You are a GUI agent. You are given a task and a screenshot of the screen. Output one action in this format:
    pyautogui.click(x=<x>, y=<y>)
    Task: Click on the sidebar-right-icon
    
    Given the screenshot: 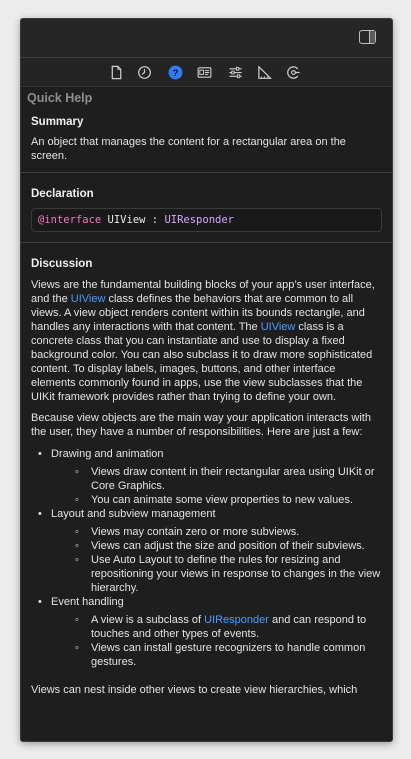 What is the action you would take?
    pyautogui.click(x=367, y=37)
    